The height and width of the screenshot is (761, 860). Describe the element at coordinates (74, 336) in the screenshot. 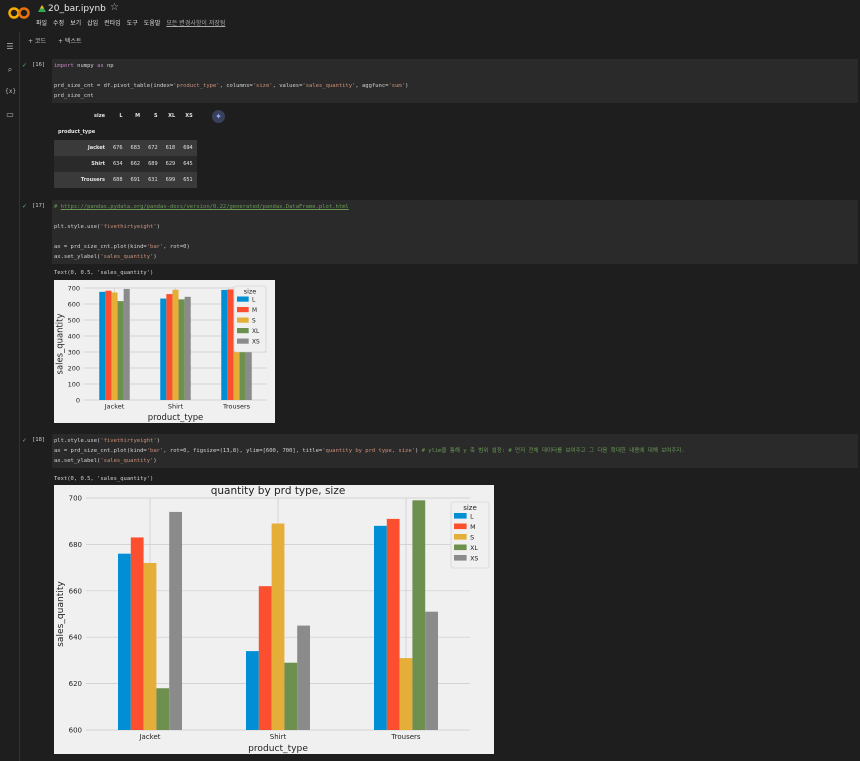

I see `y-tick-label: 400` at that location.